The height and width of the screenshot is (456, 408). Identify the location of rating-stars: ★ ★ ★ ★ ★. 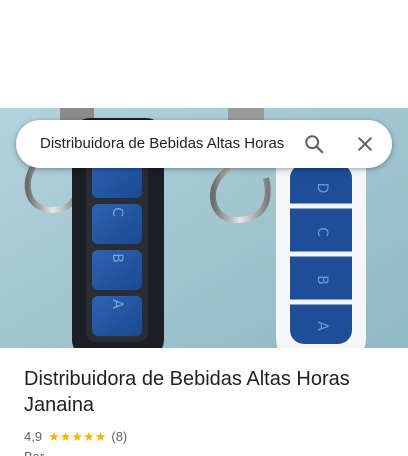
(77, 437).